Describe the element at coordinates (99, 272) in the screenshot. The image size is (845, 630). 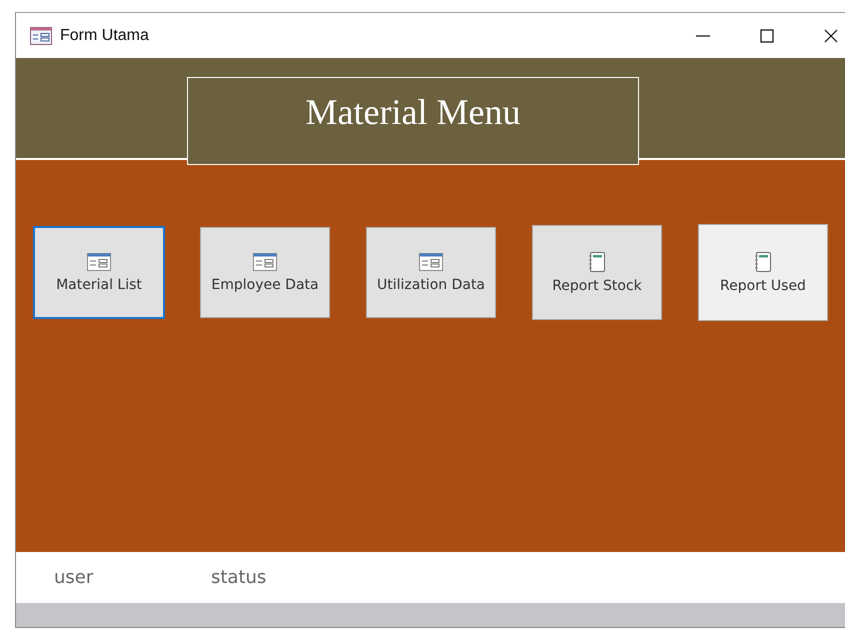
I see `menu-button: Material List` at that location.